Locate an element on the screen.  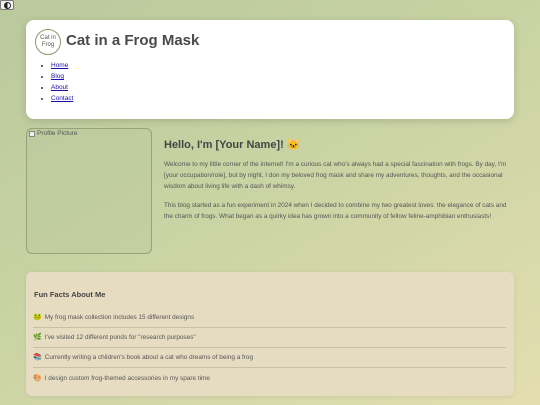
nav-link-about: About is located at coordinates (59, 87).